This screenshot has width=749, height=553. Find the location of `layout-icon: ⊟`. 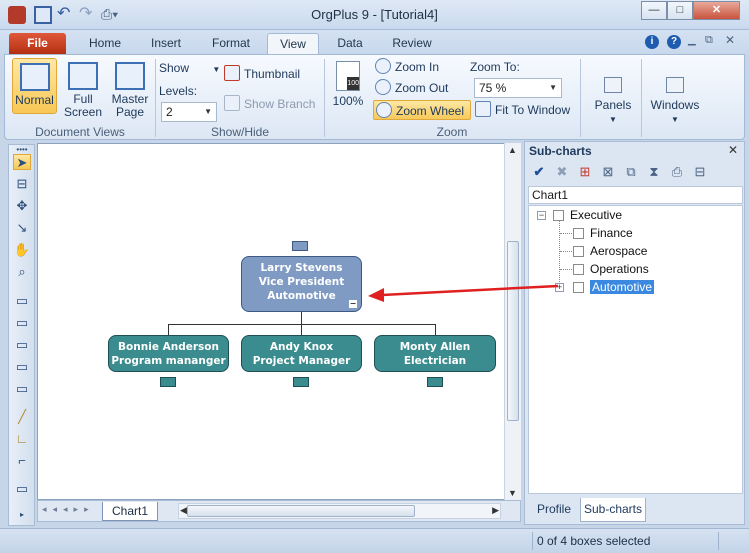

layout-icon: ⊟ is located at coordinates (700, 172).